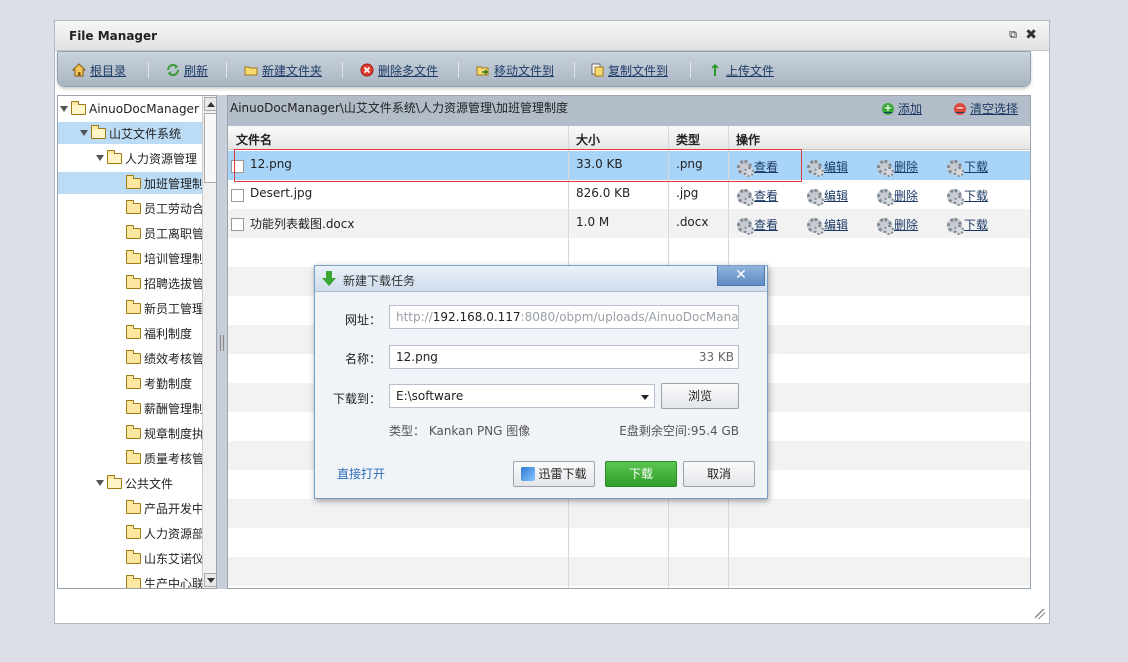 The width and height of the screenshot is (1128, 662). I want to click on tree-node-folder: 员工离职管, so click(165, 233).